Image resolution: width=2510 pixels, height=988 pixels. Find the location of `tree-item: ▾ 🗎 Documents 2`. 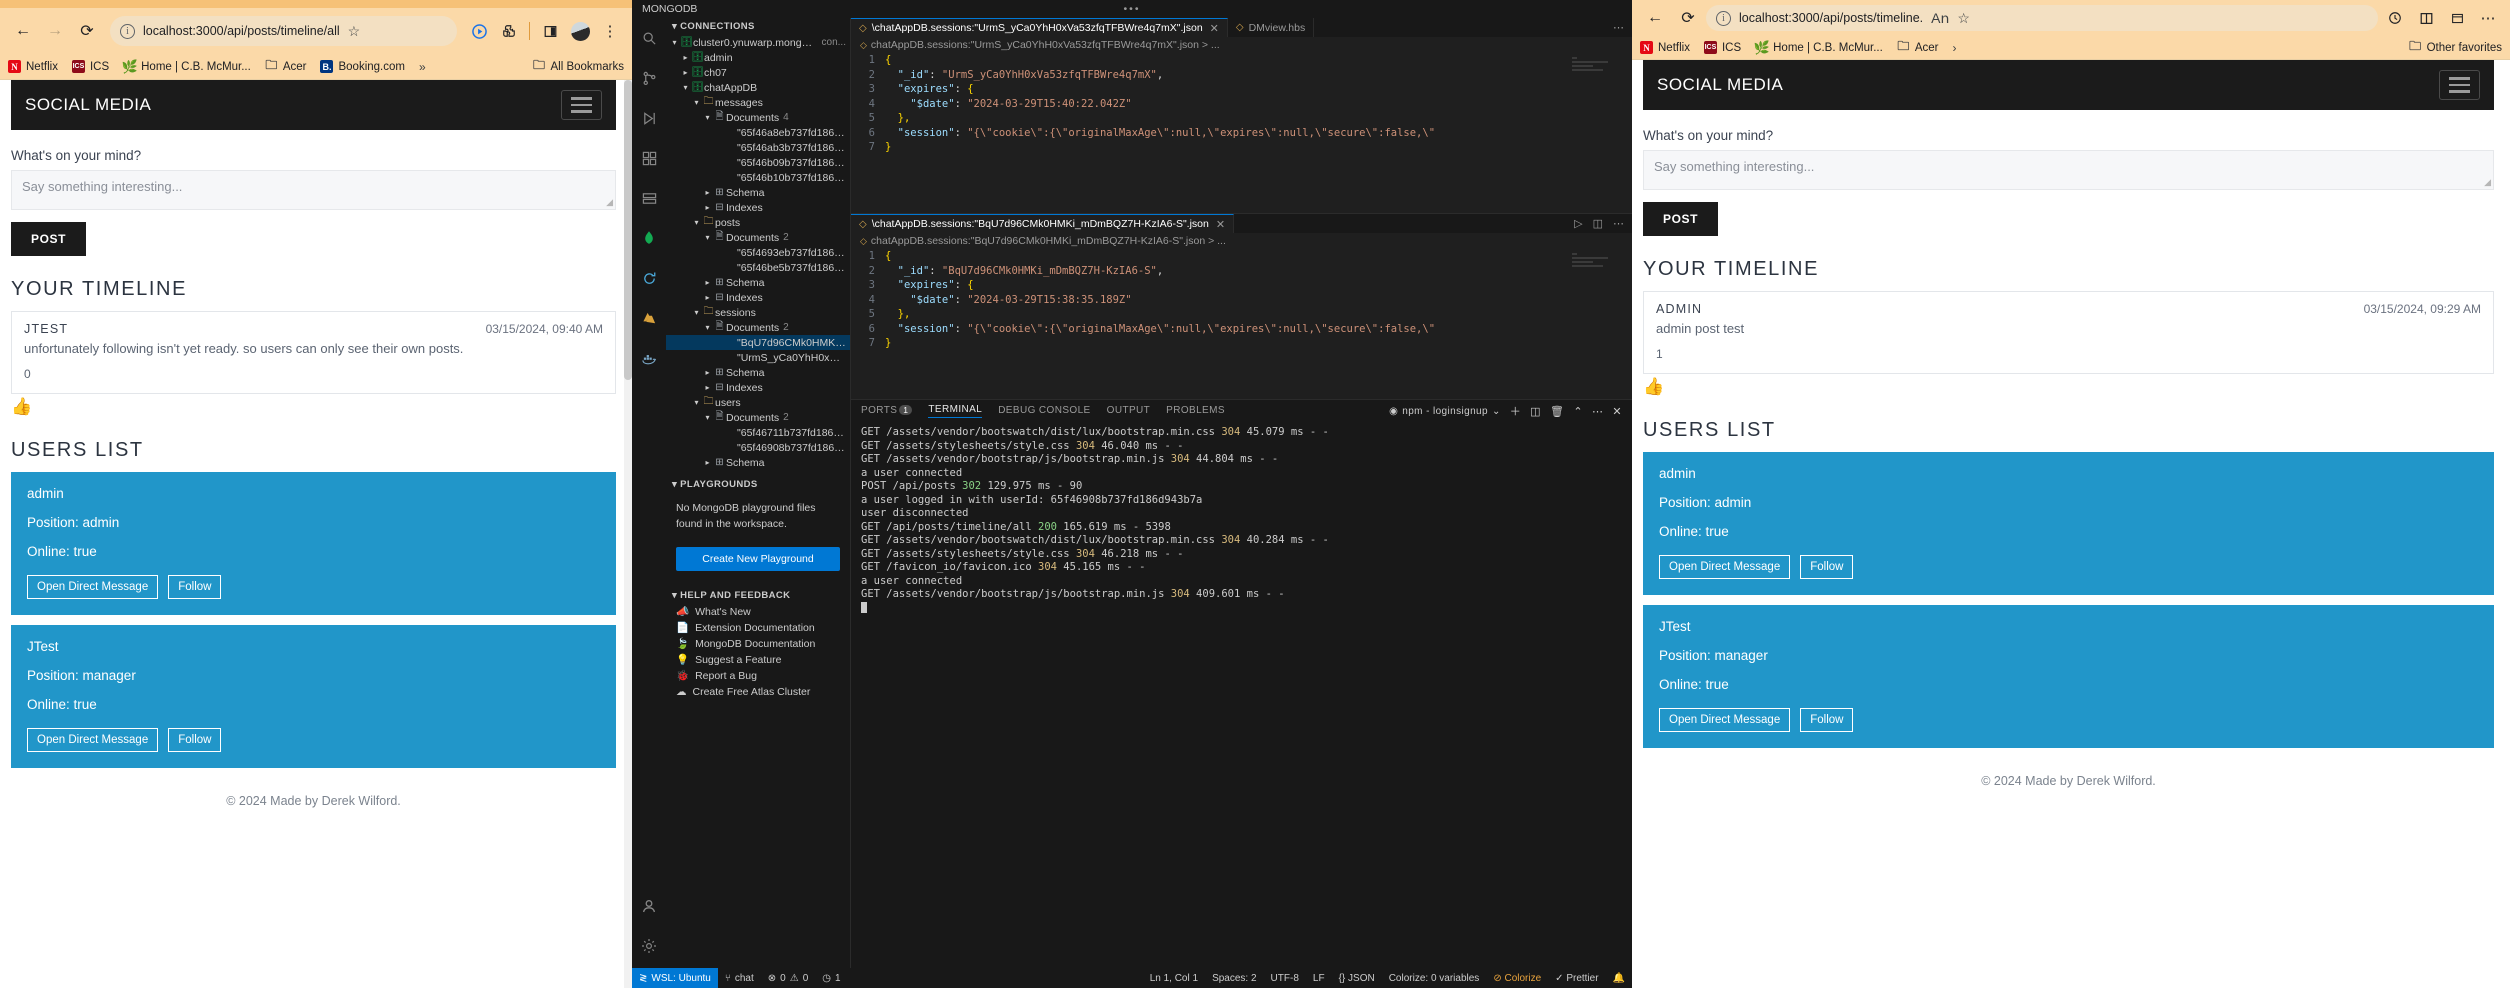

tree-item: ▾ 🗎 Documents 2 is located at coordinates (758, 327).